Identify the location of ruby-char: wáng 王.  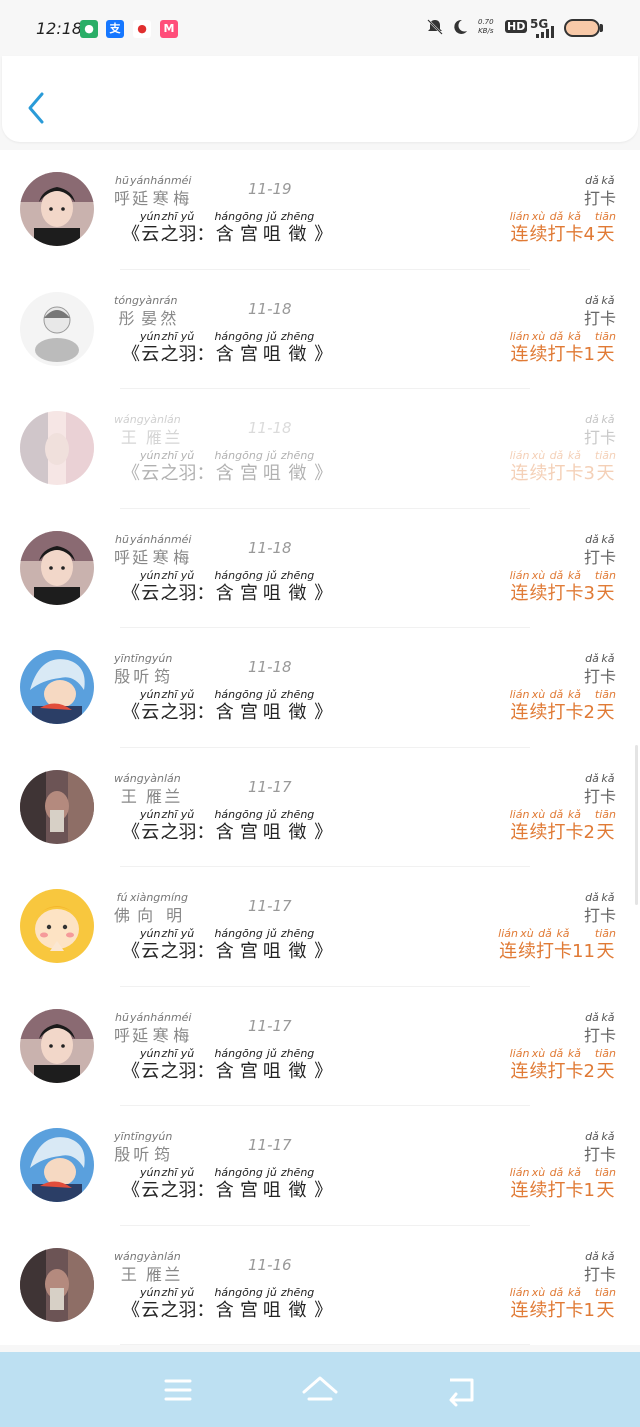
(129, 1268).